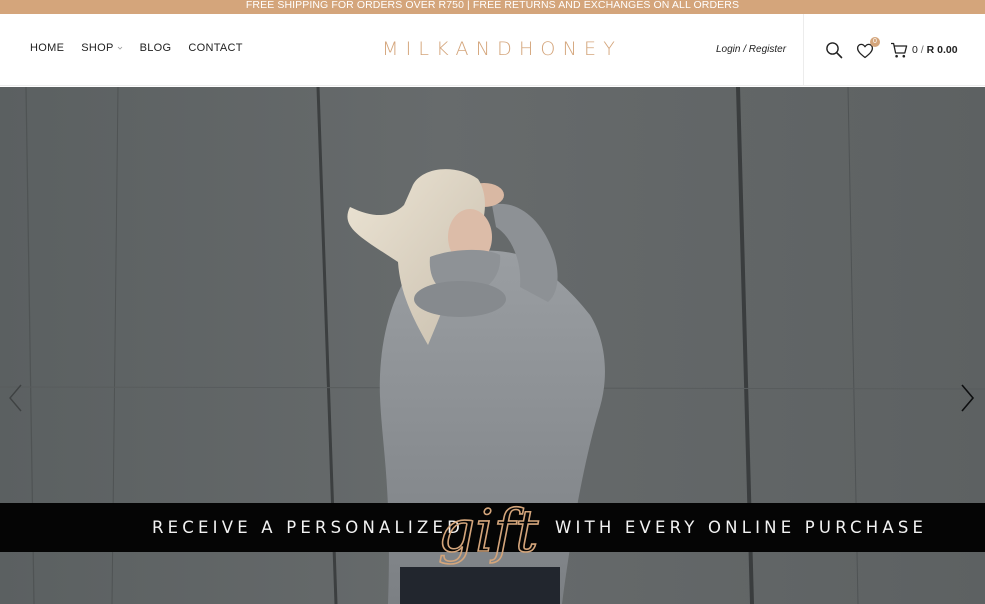 The width and height of the screenshot is (985, 604). Describe the element at coordinates (215, 48) in the screenshot. I see `nav-contact-link: CONTACT` at that location.